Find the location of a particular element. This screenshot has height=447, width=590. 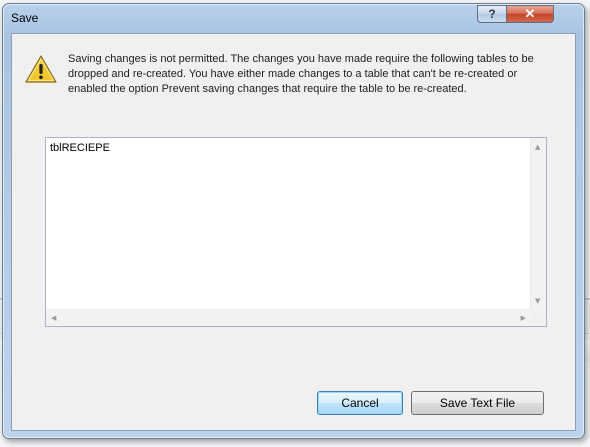

save-text-file-button: Save Text File is located at coordinates (477, 403).